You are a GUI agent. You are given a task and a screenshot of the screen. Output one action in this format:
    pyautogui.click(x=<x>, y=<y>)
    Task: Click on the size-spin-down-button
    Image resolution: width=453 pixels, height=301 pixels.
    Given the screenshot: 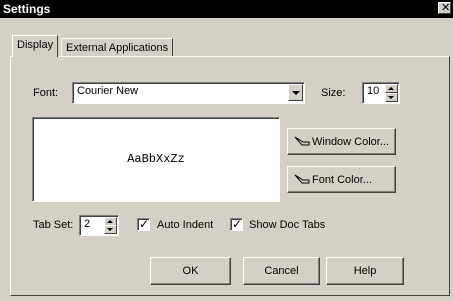 What is the action you would take?
    pyautogui.click(x=391, y=97)
    